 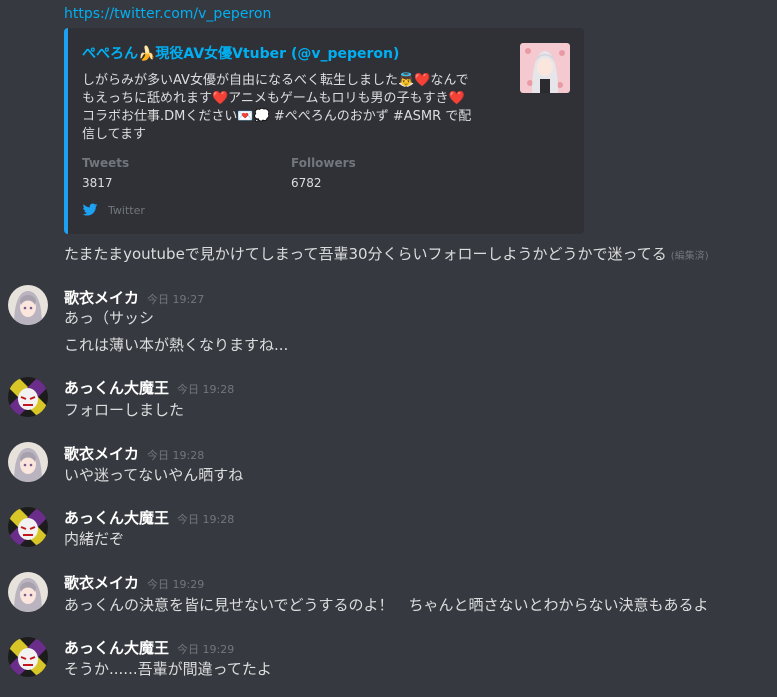 I want to click on embed-description-line: コラボお仕事.DMください💌💭 #ぺぺろんのおかず #ASMR で配, so click(x=277, y=116).